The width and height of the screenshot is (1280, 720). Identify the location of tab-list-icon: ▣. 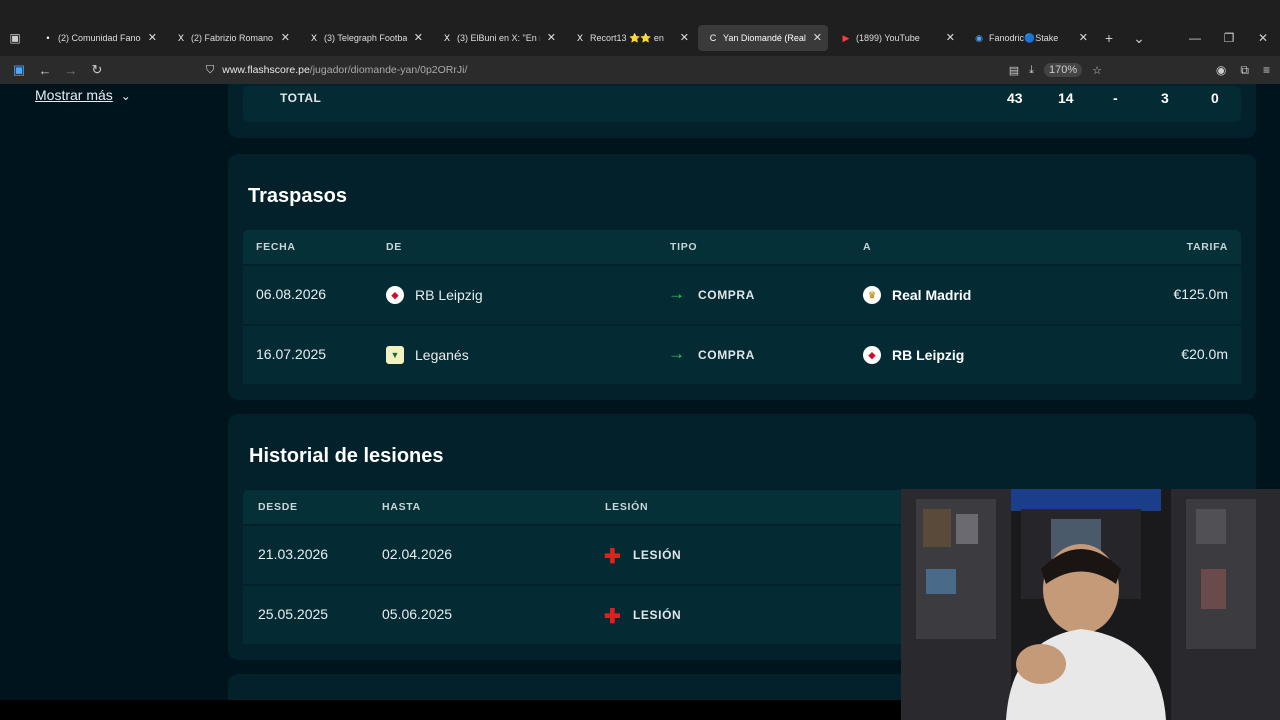
(15, 38).